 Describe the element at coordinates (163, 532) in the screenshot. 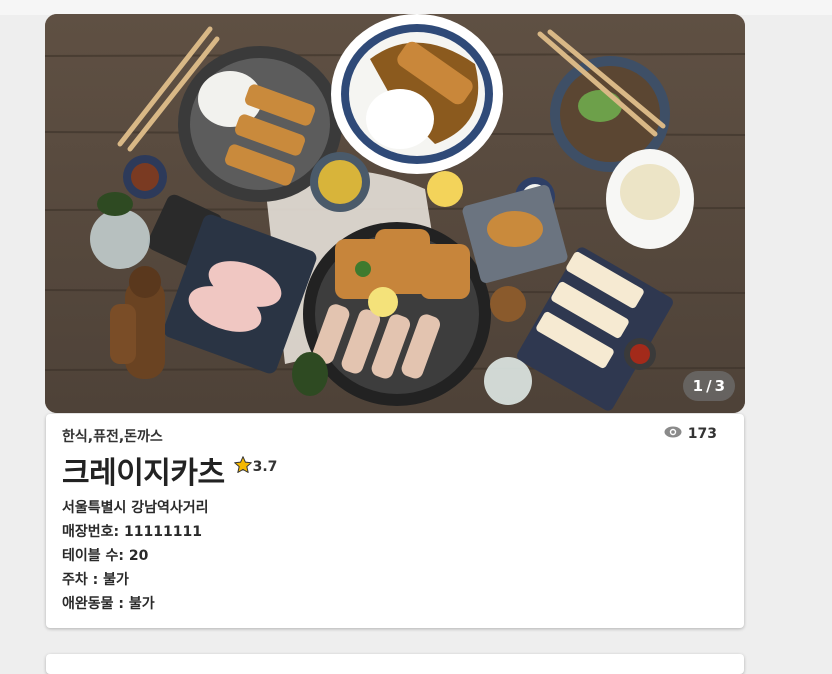

I see `phone-value: 11111111` at that location.